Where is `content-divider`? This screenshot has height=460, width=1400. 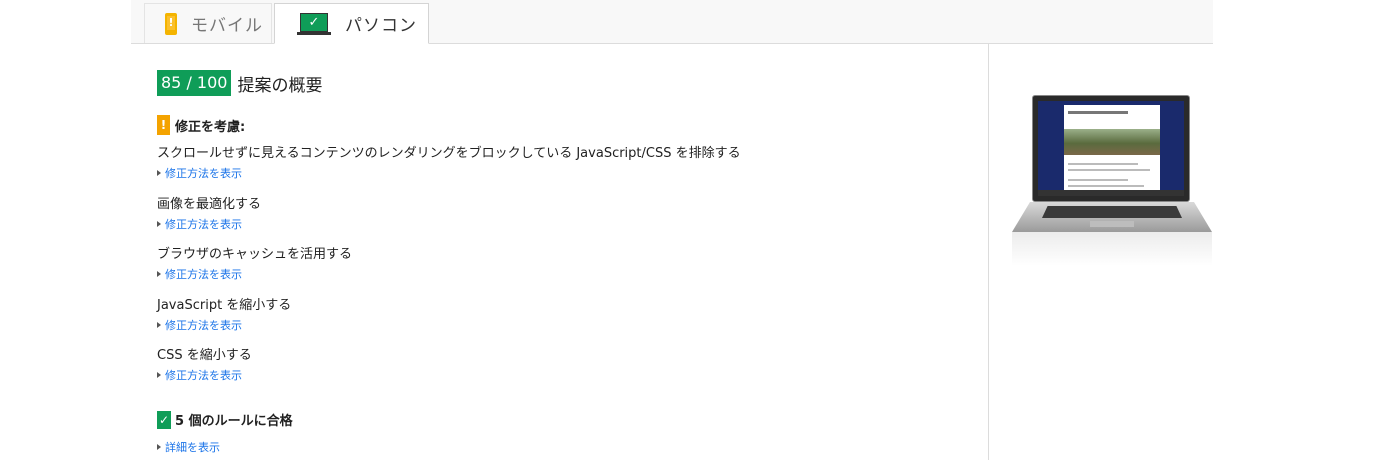 content-divider is located at coordinates (988, 252).